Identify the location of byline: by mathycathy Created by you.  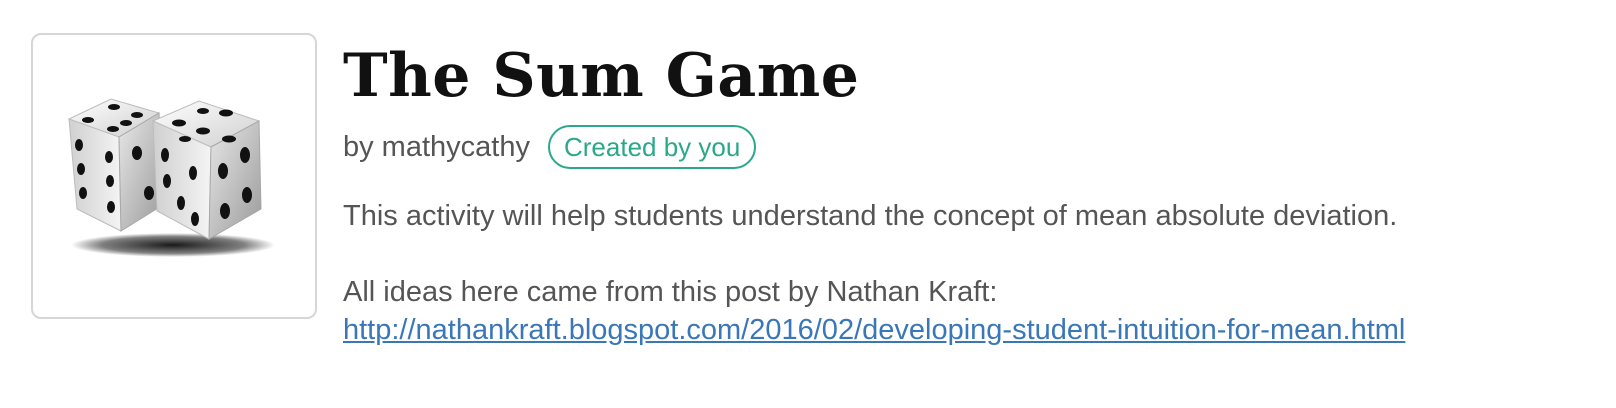
(968, 147).